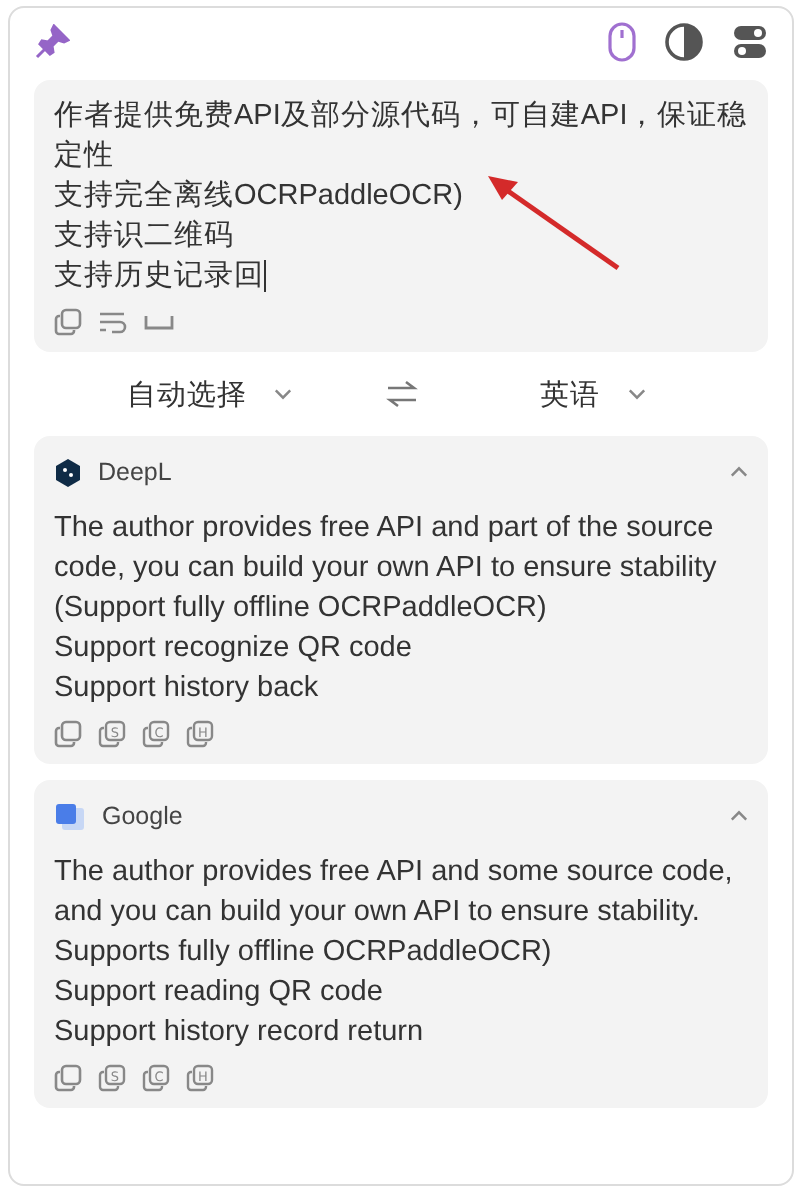 The height and width of the screenshot is (1200, 802). Describe the element at coordinates (113, 322) in the screenshot. I see `wrap-icon` at that location.